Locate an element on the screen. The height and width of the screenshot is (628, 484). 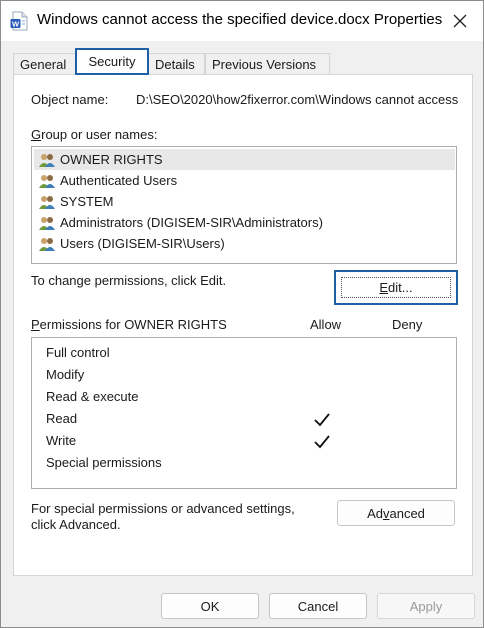
close-button is located at coordinates (460, 21).